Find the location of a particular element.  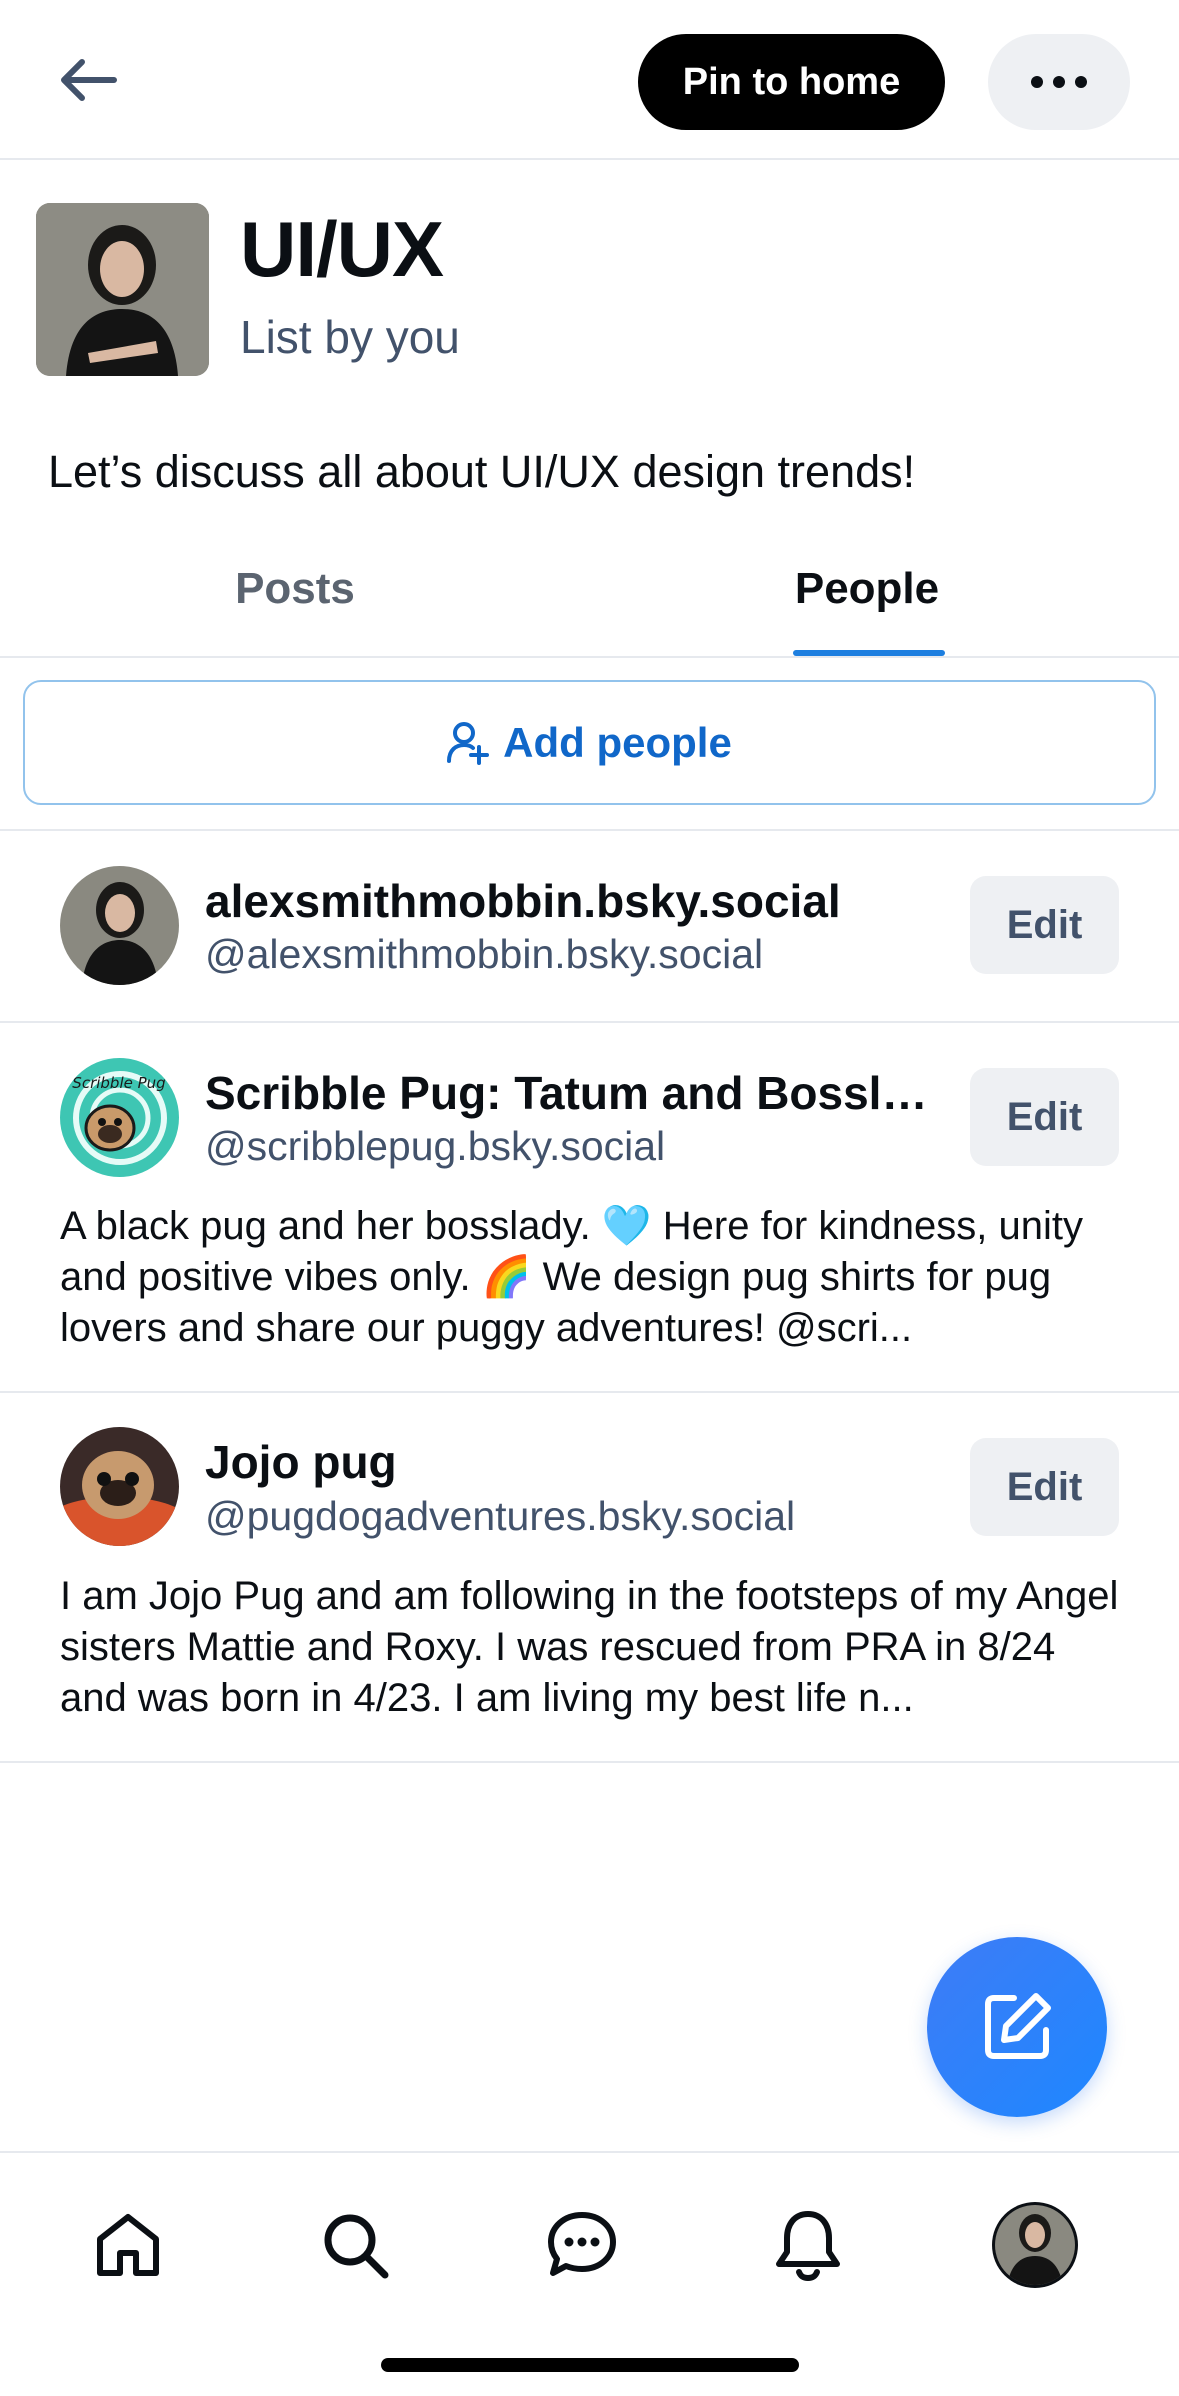

member-handle: @pugdogadventures.bsky.social is located at coordinates (500, 1516).